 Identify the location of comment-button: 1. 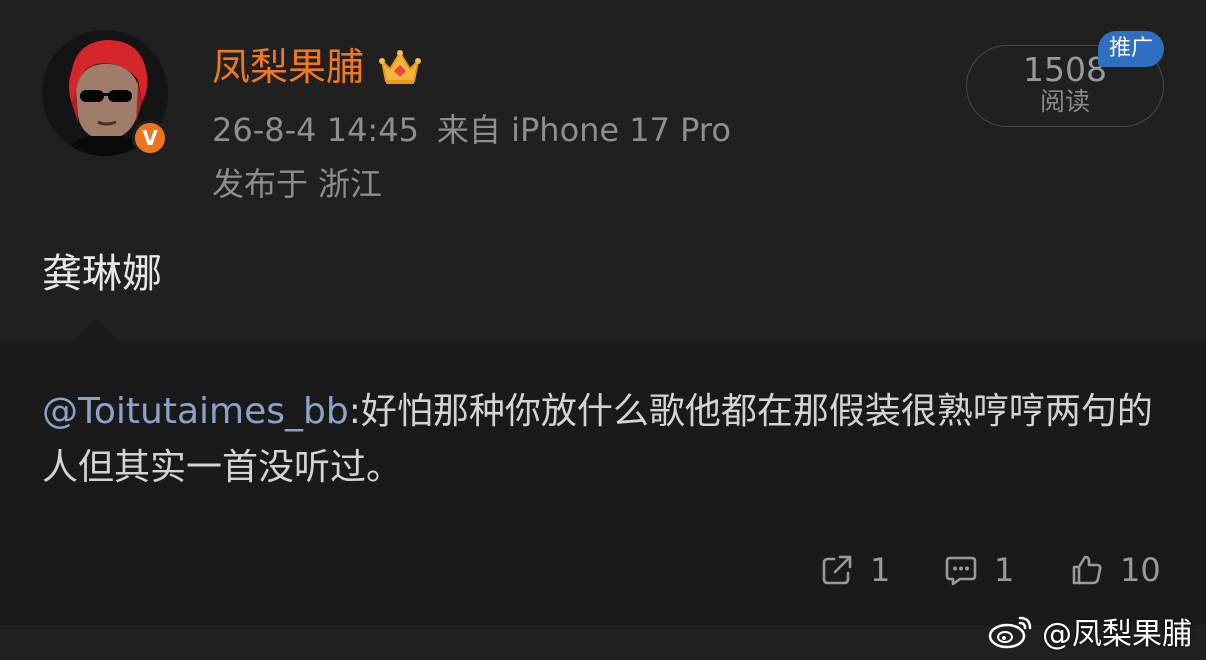
(979, 570).